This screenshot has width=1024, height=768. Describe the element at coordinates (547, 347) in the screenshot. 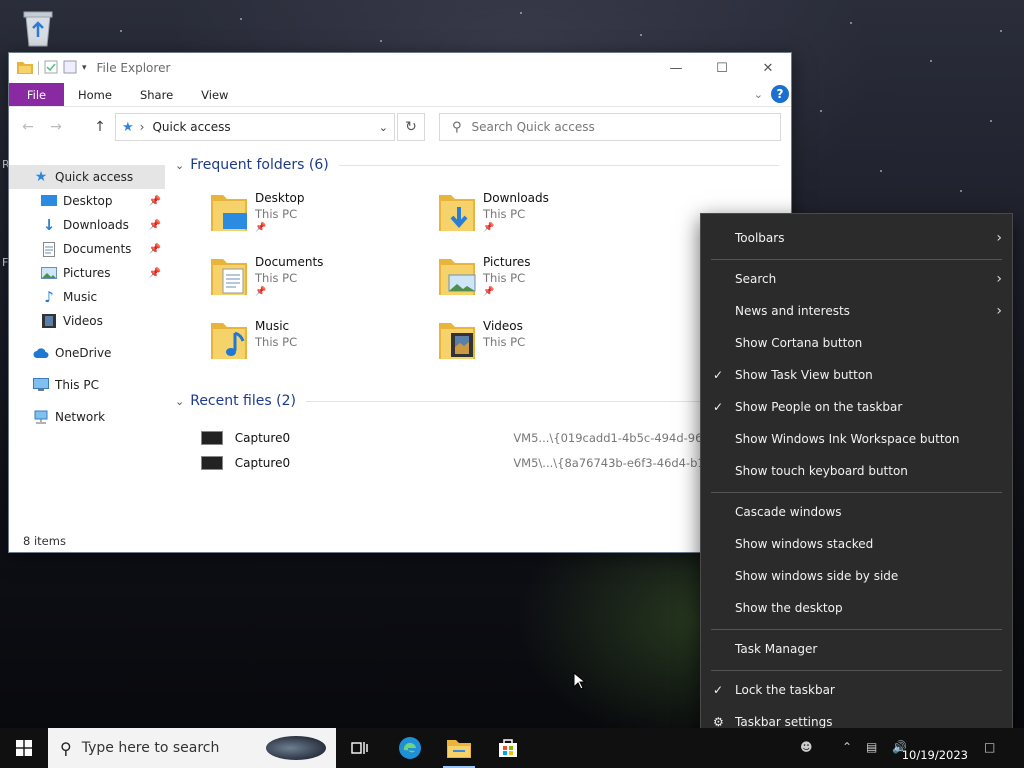

I see `folder-tile-videos: Videos This PC` at that location.